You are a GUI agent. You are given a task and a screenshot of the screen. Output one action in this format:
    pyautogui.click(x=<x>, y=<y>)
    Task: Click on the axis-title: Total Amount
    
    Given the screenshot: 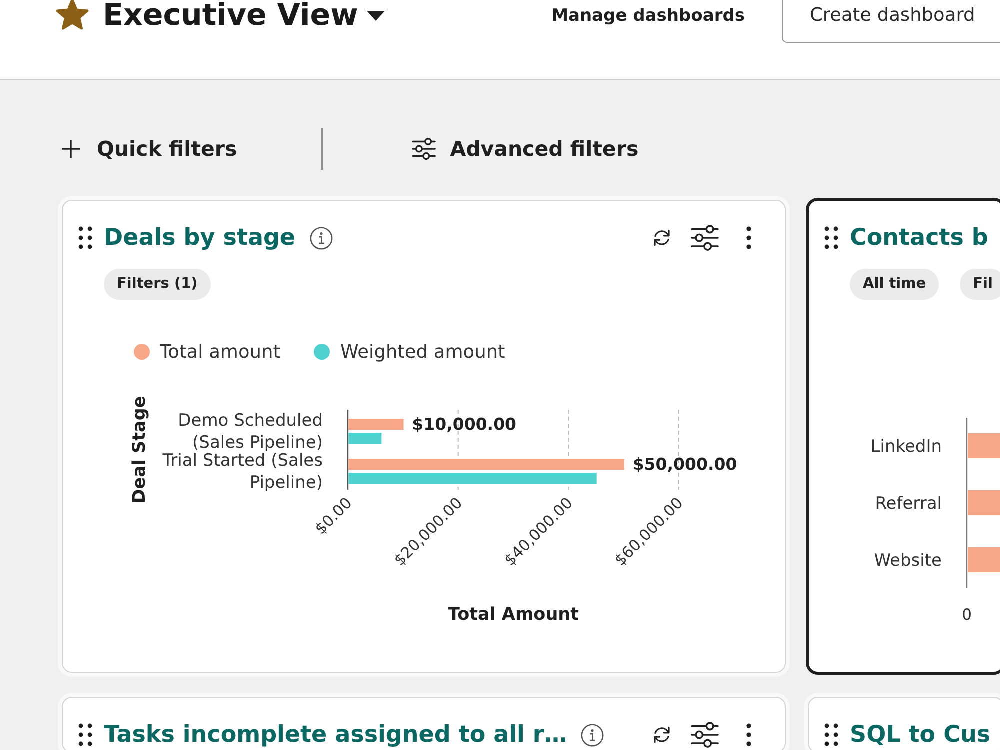 What is the action you would take?
    pyautogui.click(x=513, y=615)
    